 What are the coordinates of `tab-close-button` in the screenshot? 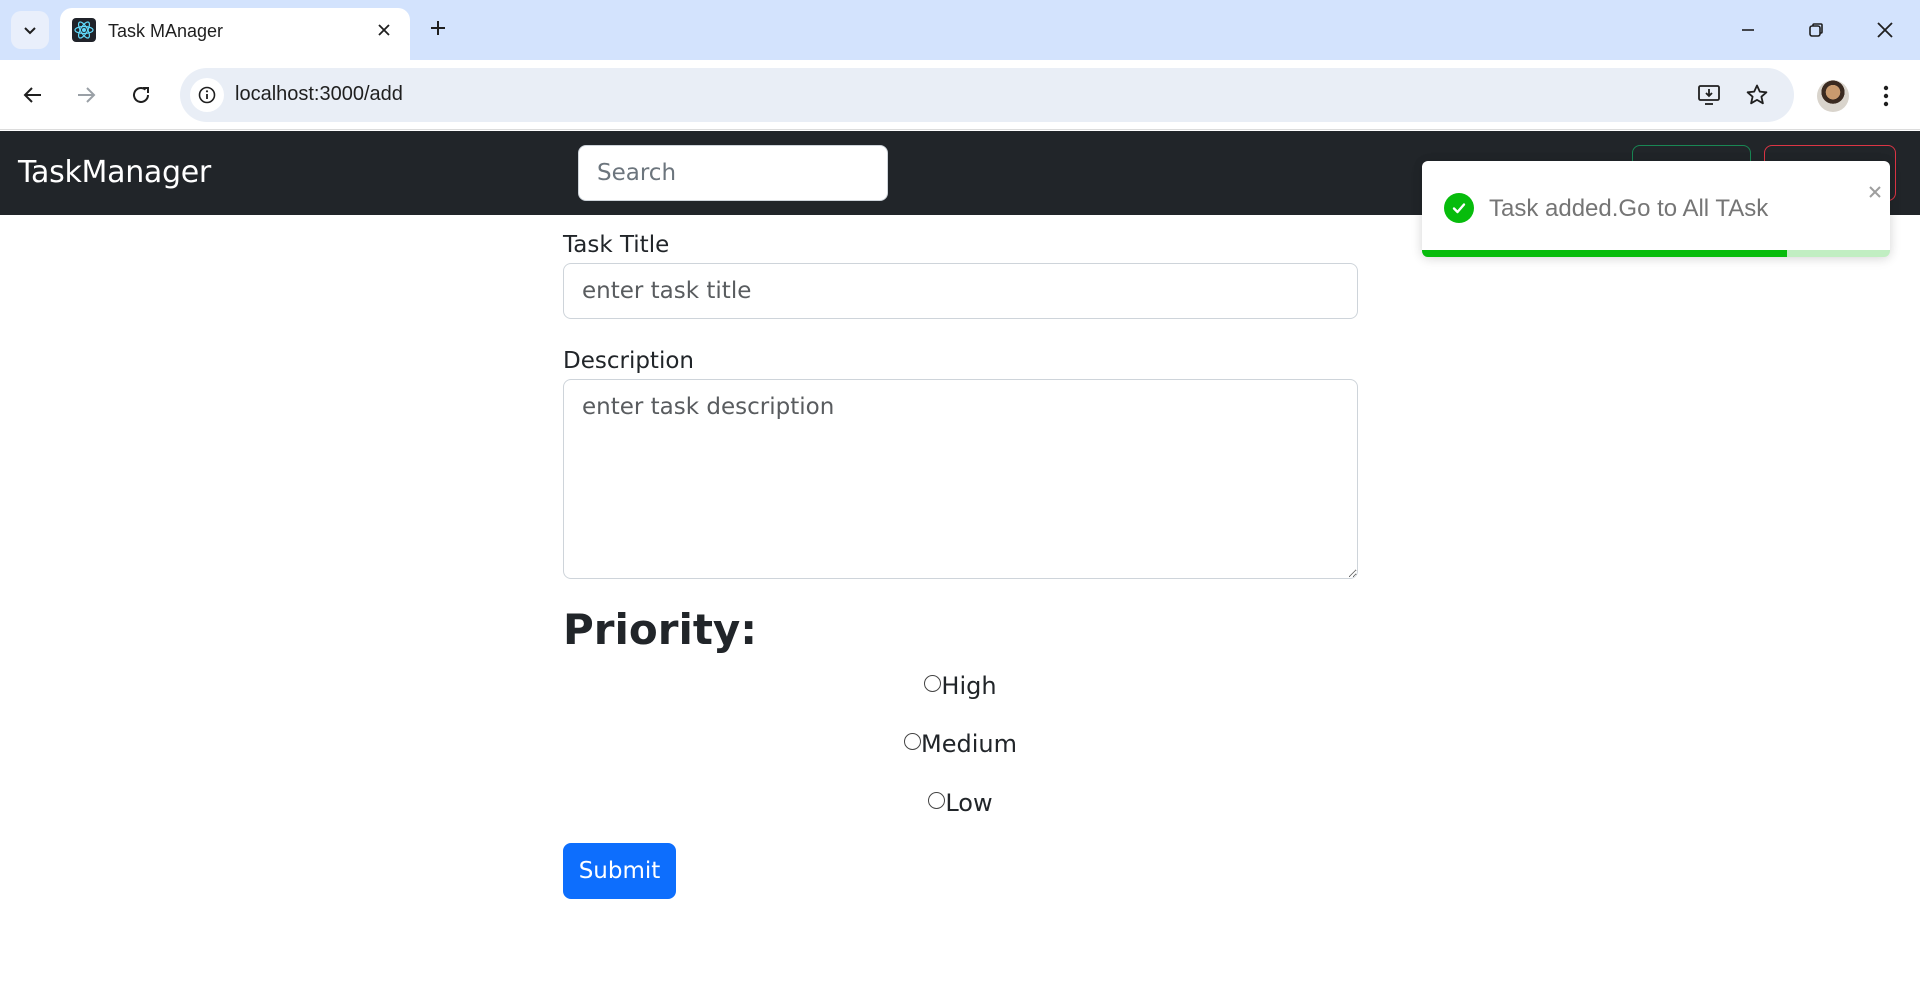 It's located at (384, 30).